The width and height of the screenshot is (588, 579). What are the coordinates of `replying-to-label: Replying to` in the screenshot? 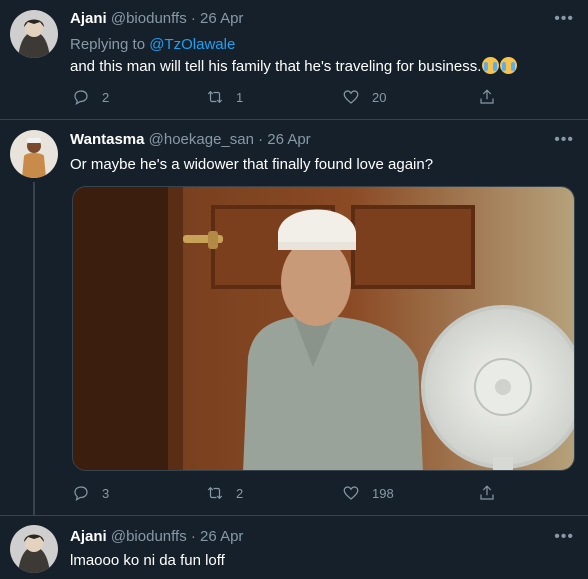 It's located at (110, 44).